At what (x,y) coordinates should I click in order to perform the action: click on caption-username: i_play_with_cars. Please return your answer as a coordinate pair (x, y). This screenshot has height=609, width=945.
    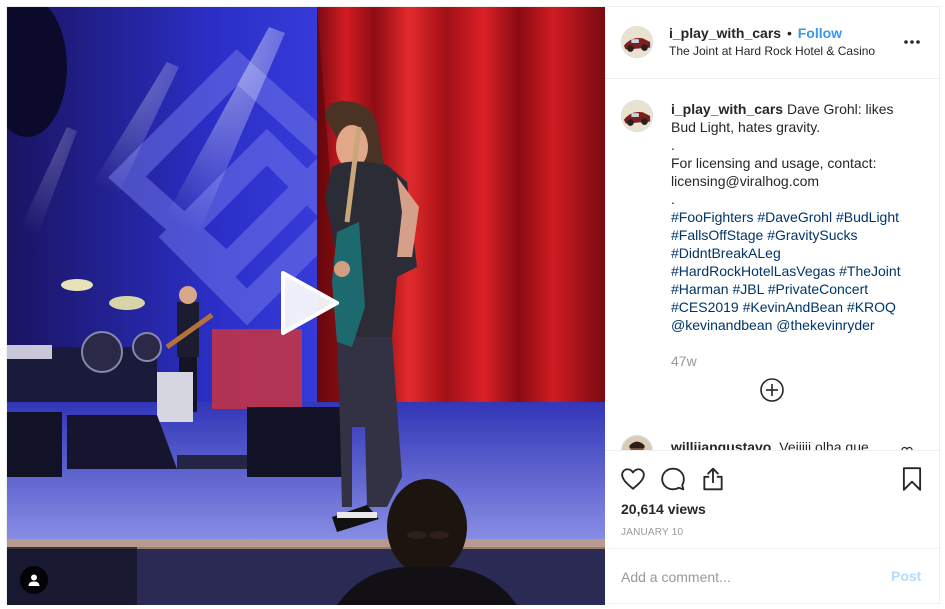
    Looking at the image, I should click on (727, 109).